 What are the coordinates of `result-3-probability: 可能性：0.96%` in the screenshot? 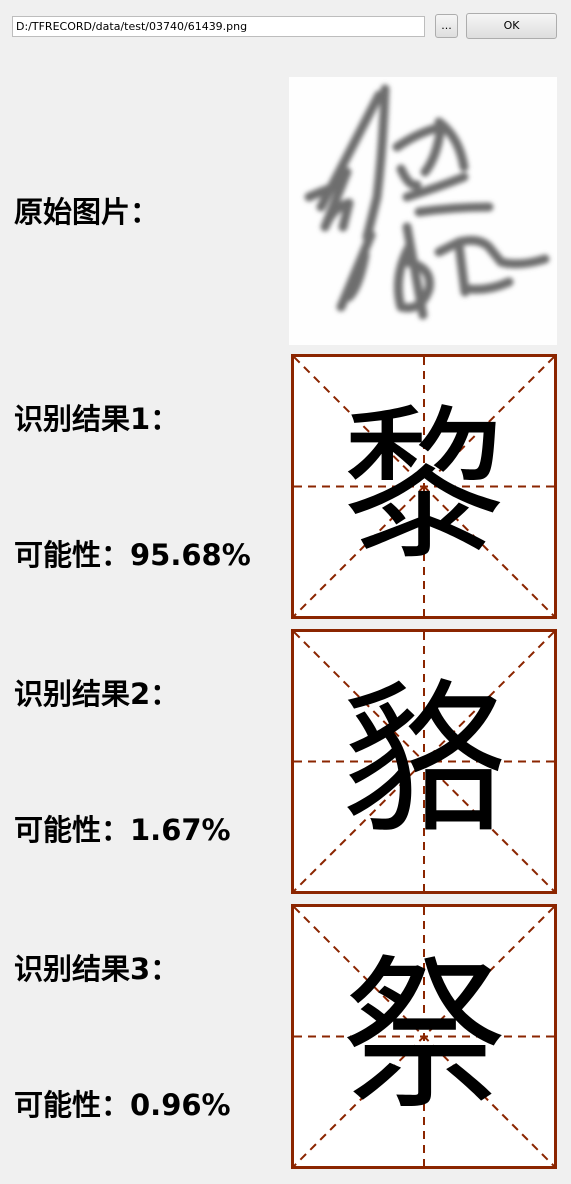 It's located at (122, 1105).